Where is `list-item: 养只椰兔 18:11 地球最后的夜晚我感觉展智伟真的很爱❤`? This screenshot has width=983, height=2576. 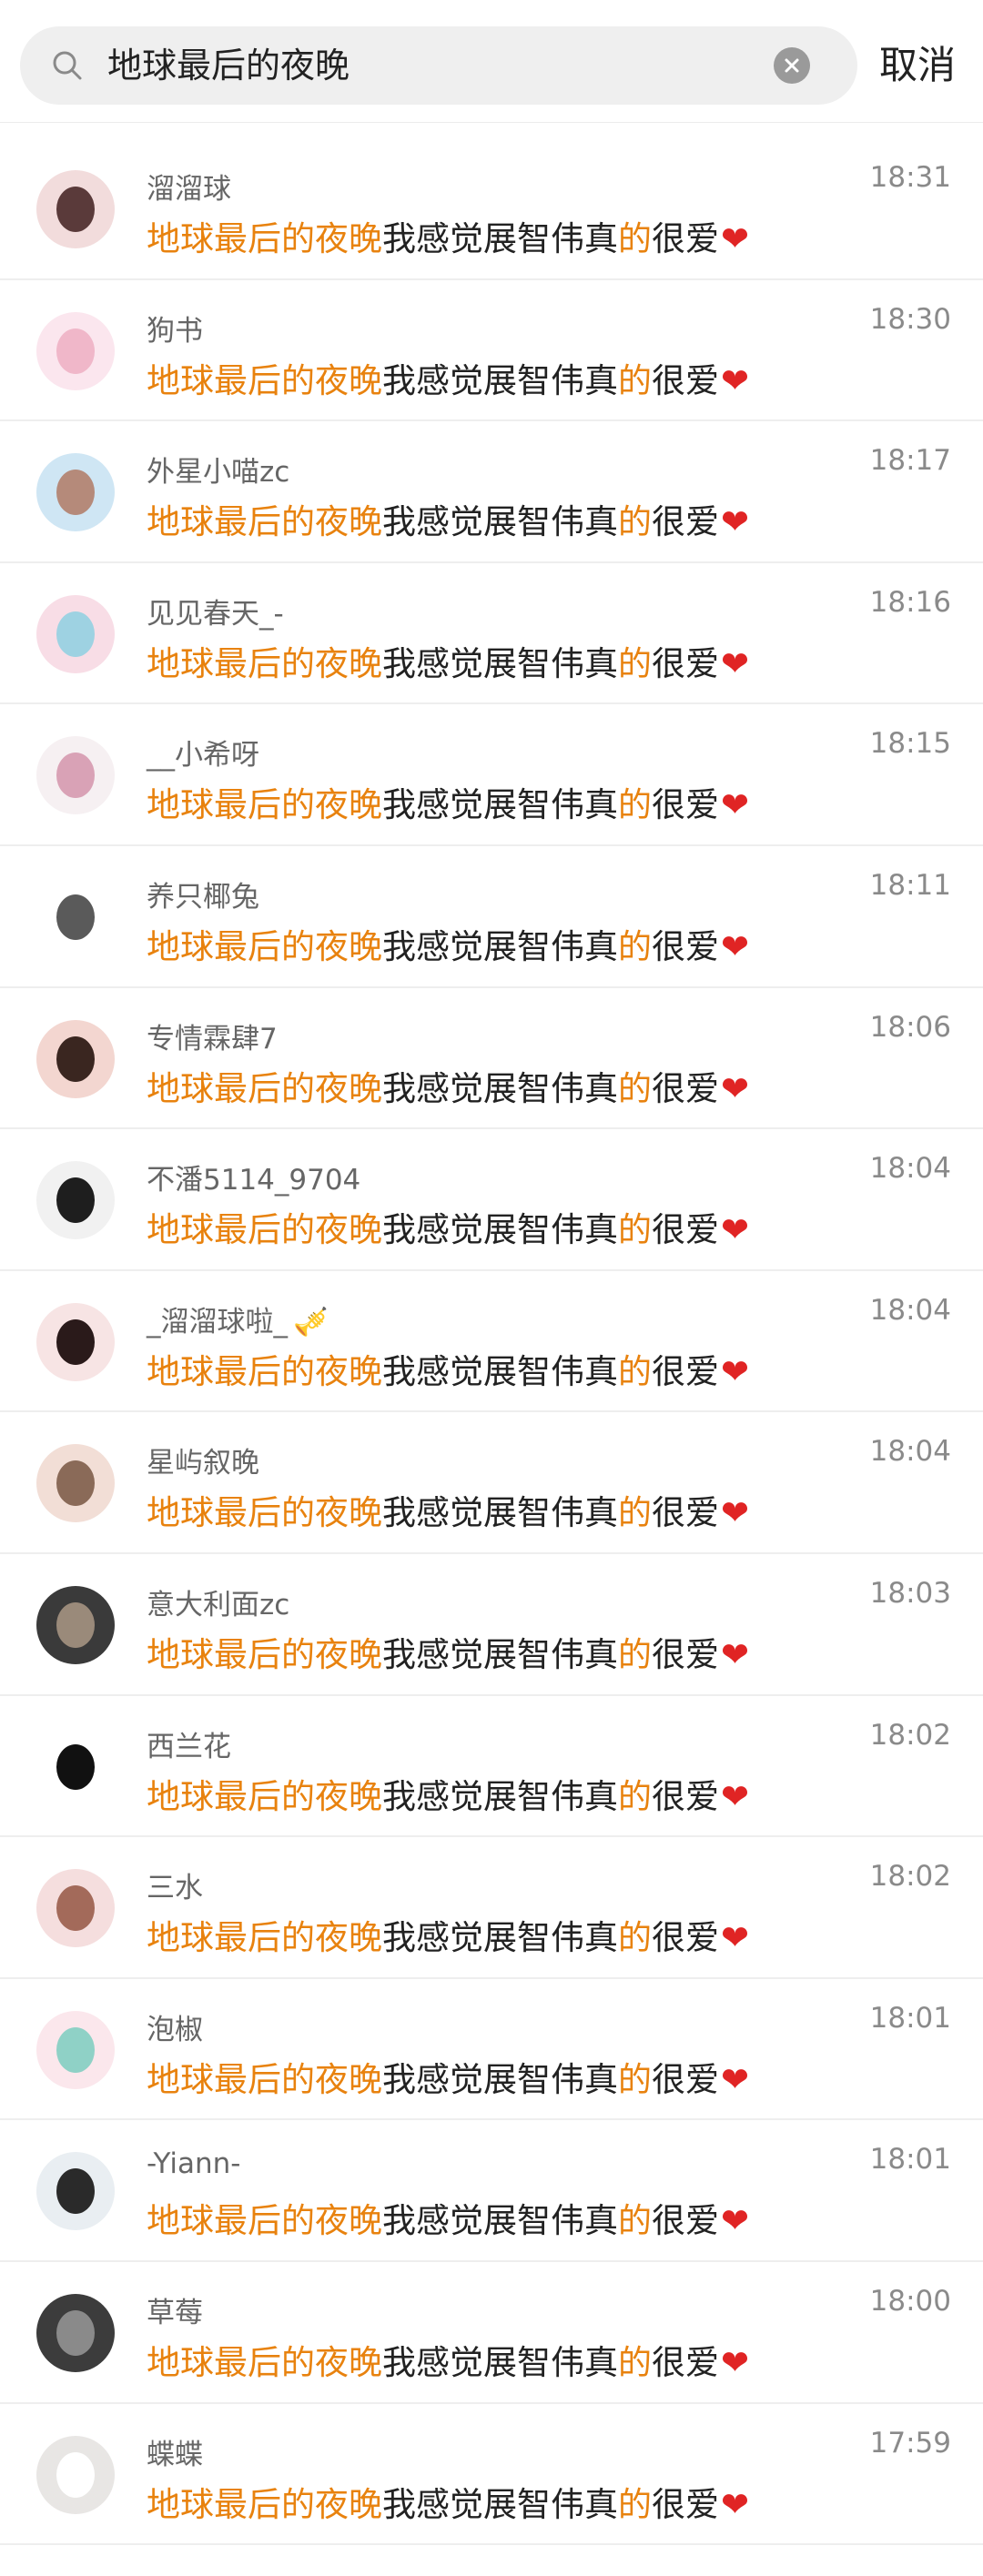
list-item: 养只椰兔 18:11 地球最后的夜晚我感觉展智伟真的很爱❤ is located at coordinates (491, 917).